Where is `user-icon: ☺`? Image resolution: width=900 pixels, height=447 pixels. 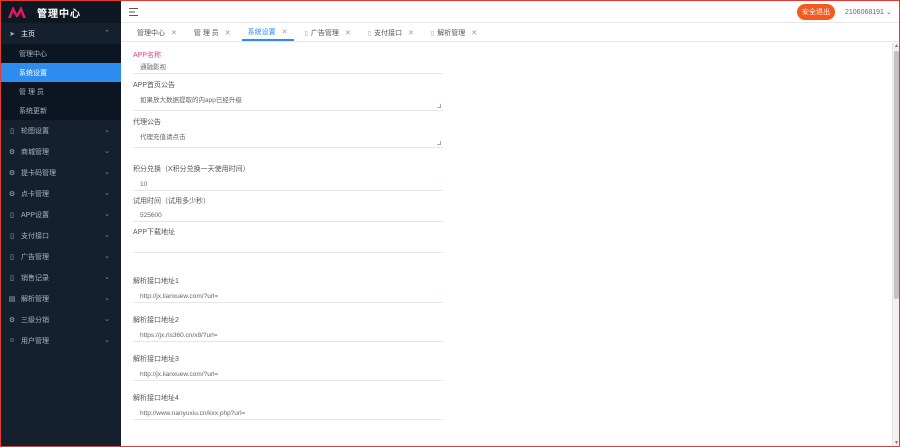 user-icon: ☺ is located at coordinates (12, 340).